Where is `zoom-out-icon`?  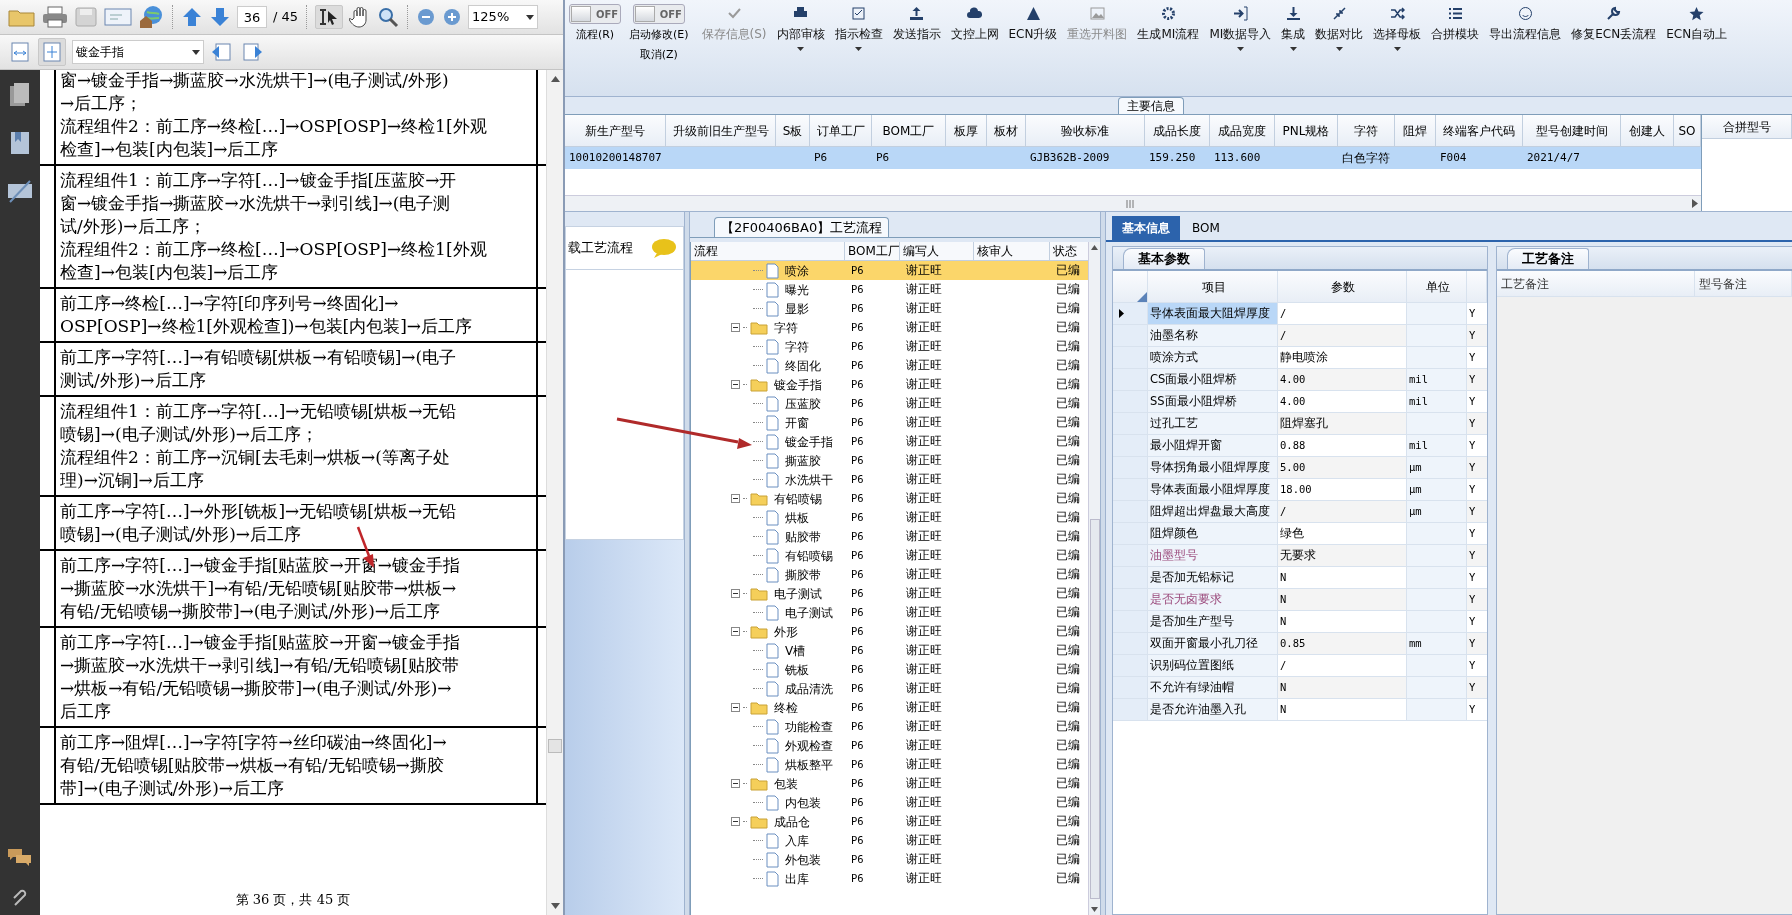
zoom-out-icon is located at coordinates (426, 17).